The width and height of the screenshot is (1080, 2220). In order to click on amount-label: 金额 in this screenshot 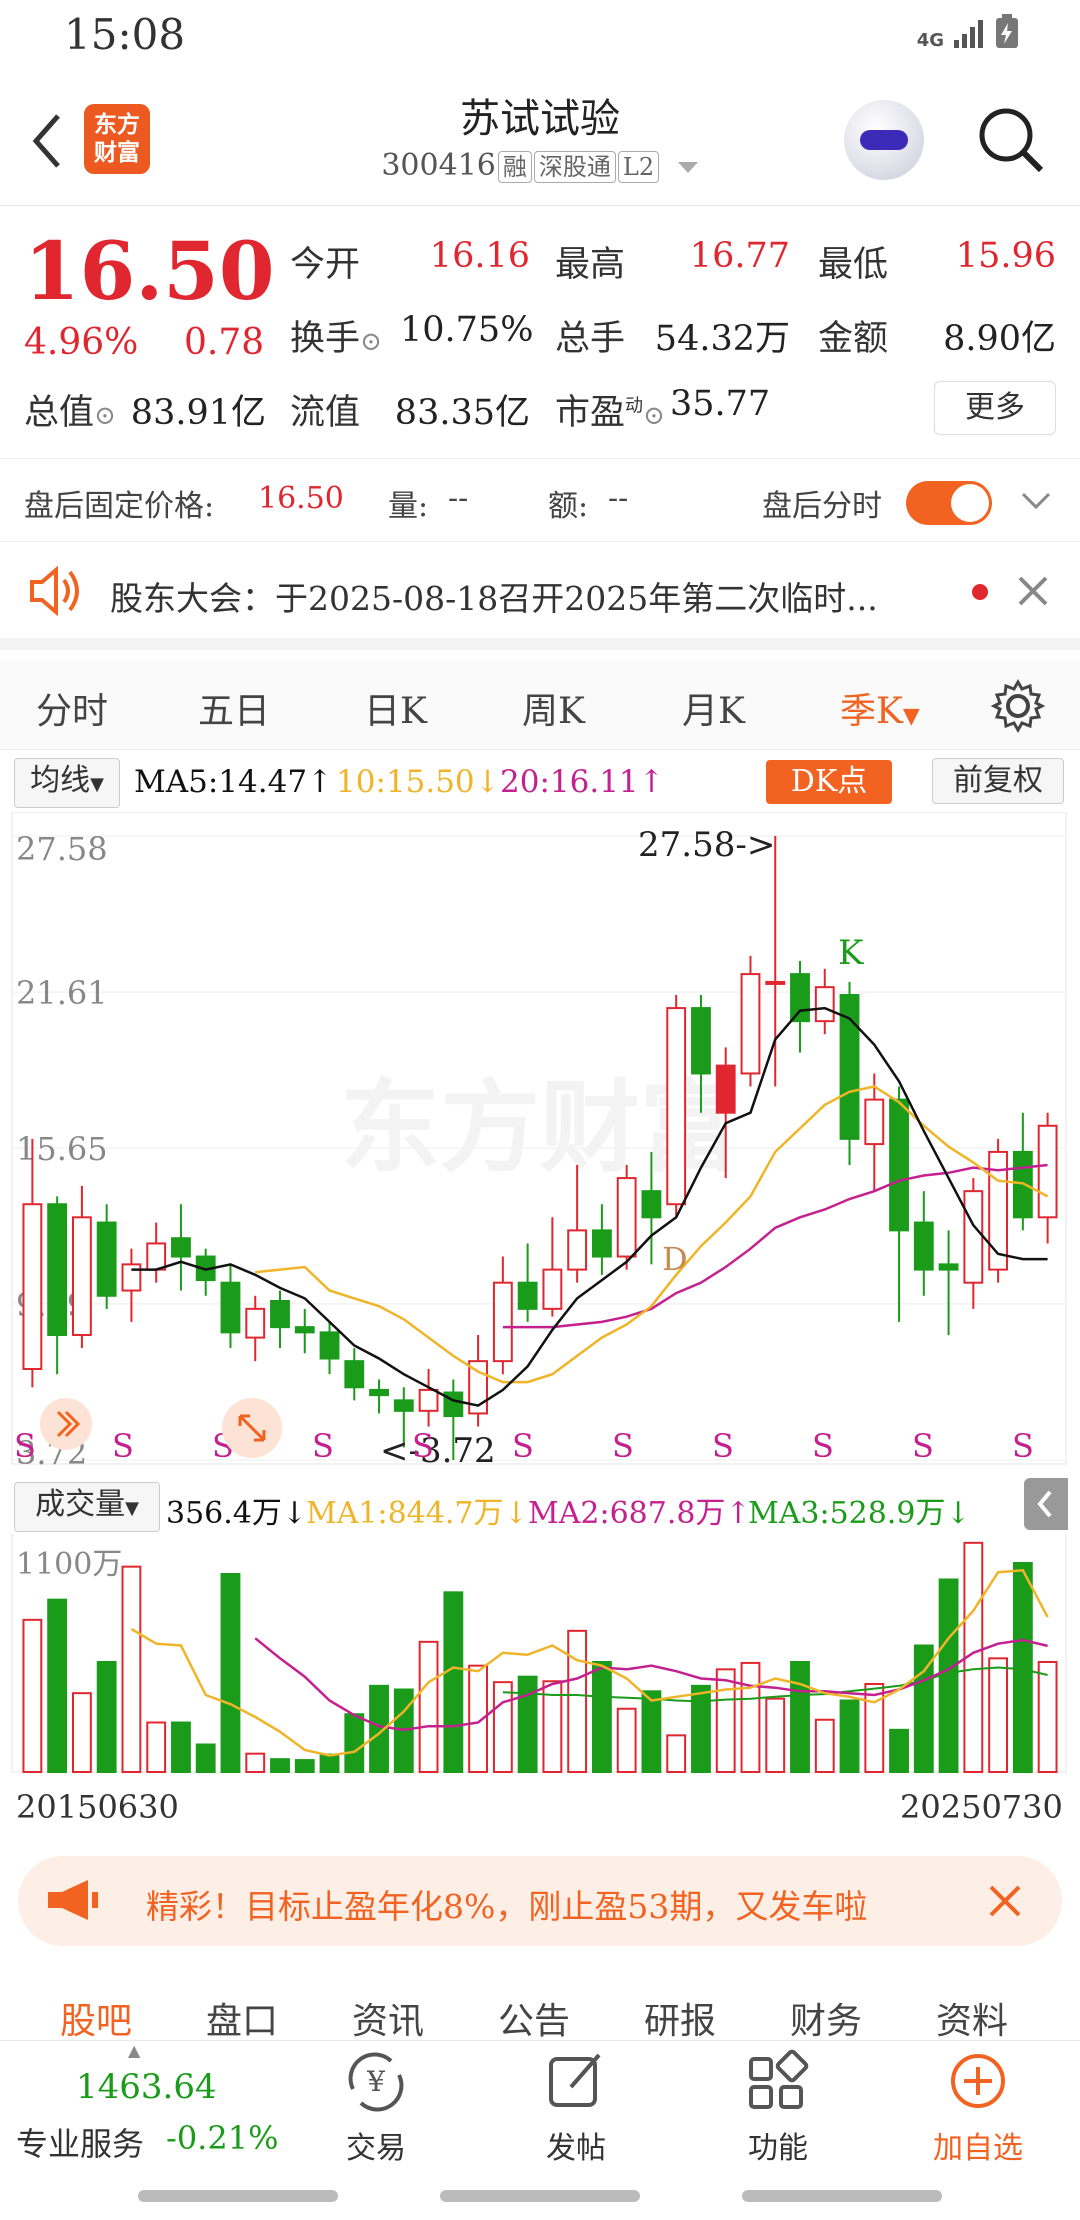, I will do `click(853, 339)`.